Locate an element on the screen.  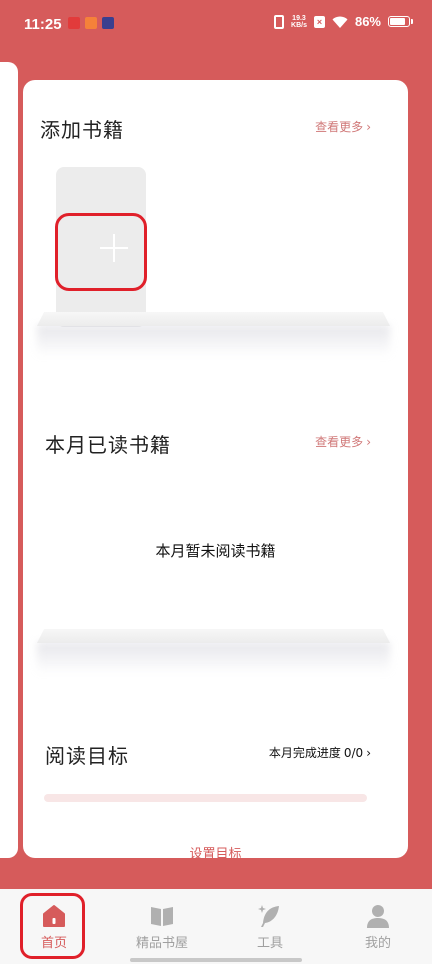
add-books-see-more: 查看更多 › is located at coordinates (343, 126).